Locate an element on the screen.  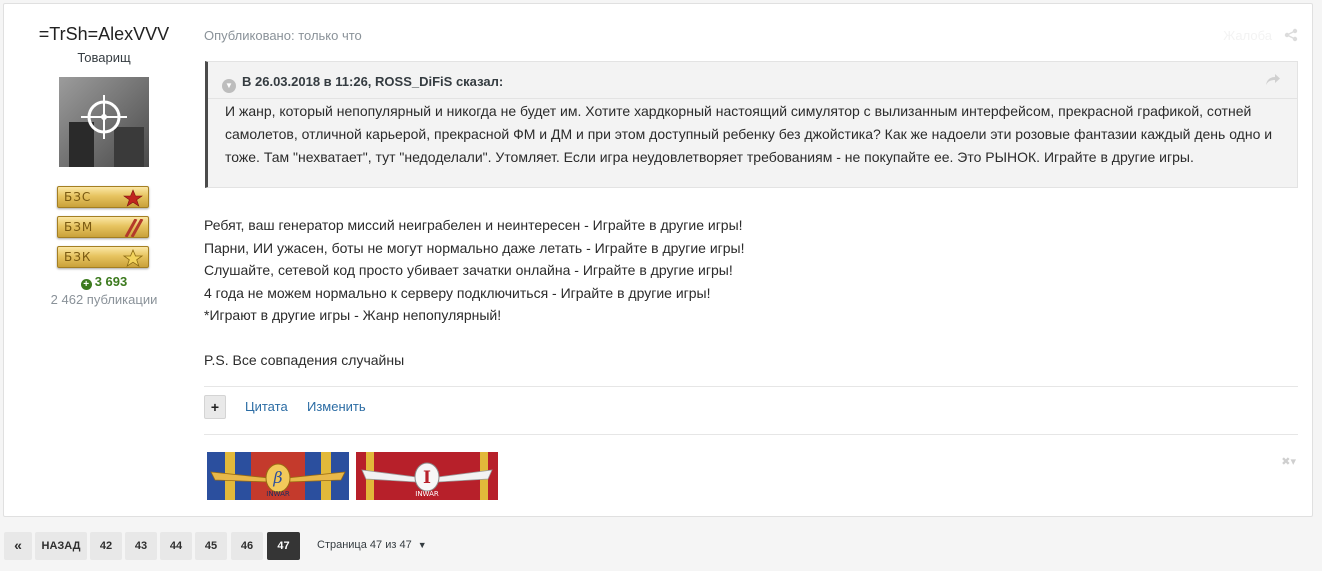
plus-circle-icon: + is located at coordinates (86, 284).